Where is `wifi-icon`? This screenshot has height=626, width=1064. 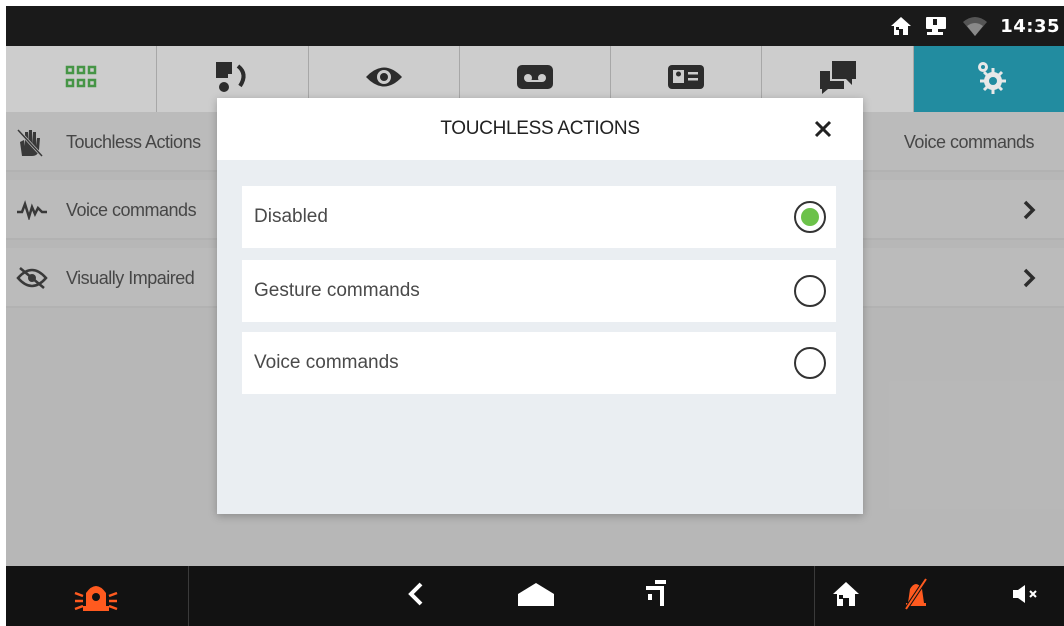 wifi-icon is located at coordinates (975, 26).